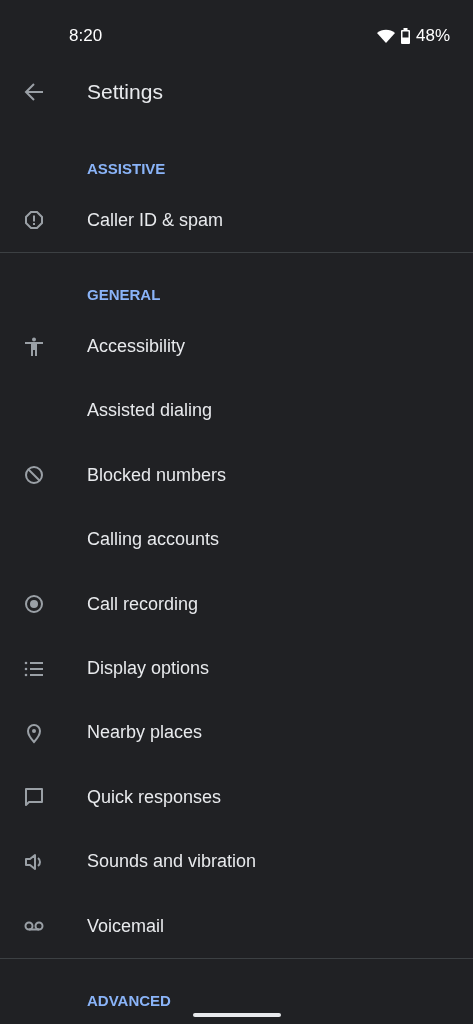 The height and width of the screenshot is (1024, 473). Describe the element at coordinates (236, 411) in the screenshot. I see `settings-item: Assisted dialing` at that location.